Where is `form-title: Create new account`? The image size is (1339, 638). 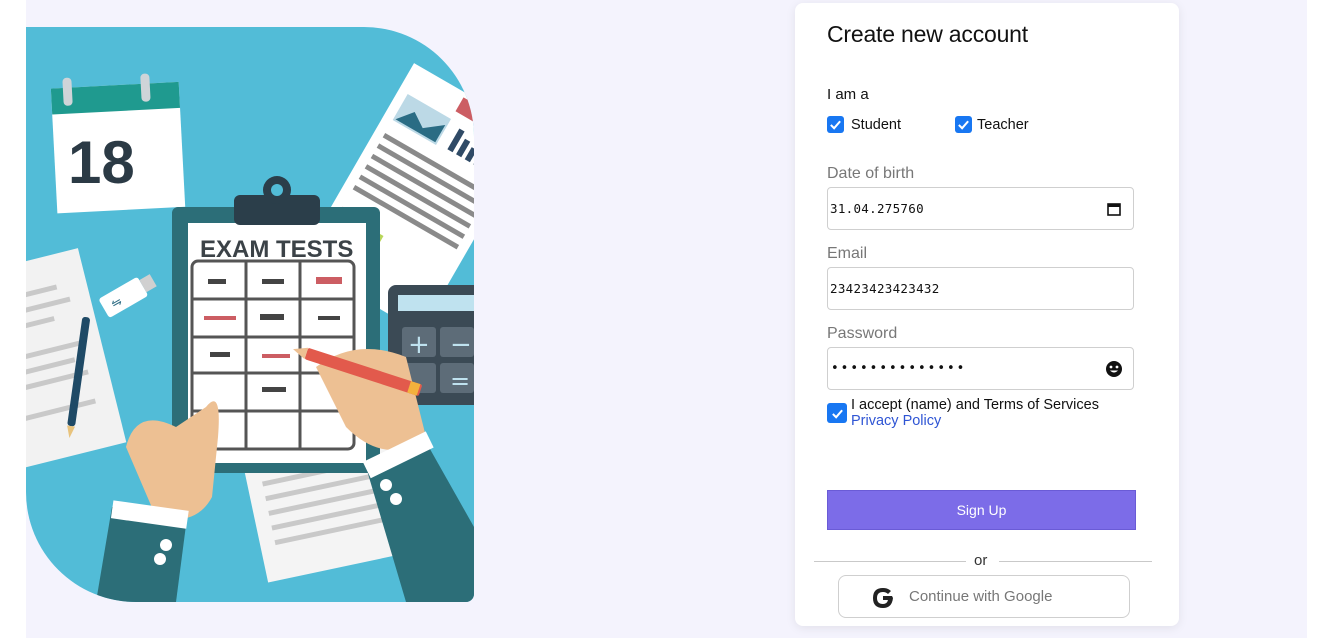
form-title: Create new account is located at coordinates (927, 34).